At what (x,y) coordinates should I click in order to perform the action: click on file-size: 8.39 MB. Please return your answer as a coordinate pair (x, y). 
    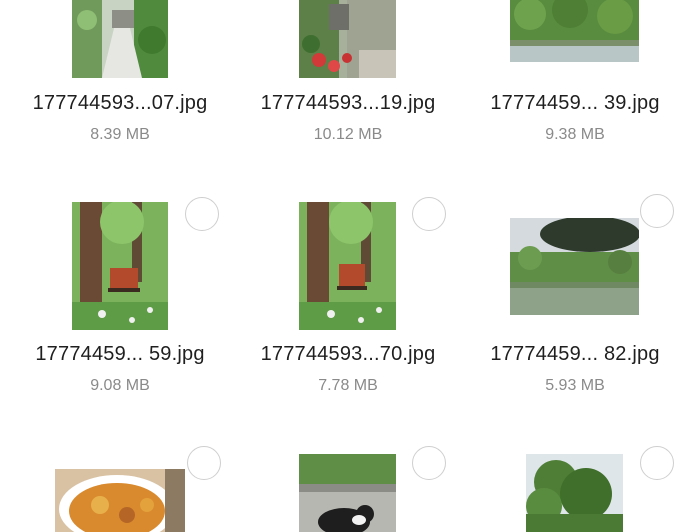
    Looking at the image, I should click on (120, 134).